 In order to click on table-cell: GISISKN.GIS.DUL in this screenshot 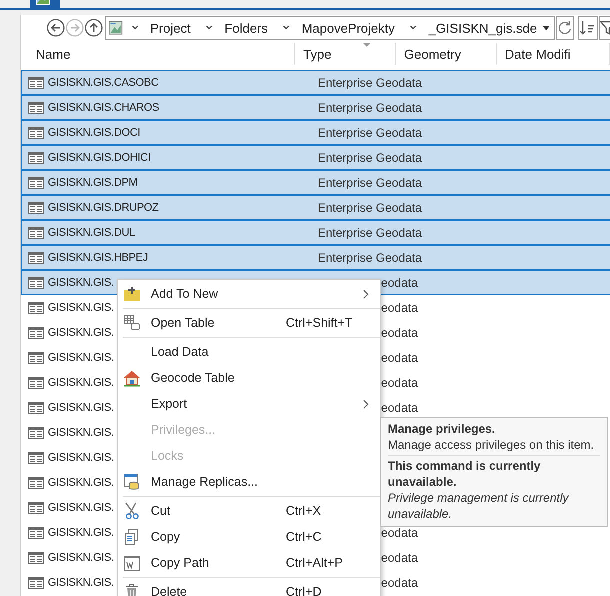, I will do `click(92, 232)`.